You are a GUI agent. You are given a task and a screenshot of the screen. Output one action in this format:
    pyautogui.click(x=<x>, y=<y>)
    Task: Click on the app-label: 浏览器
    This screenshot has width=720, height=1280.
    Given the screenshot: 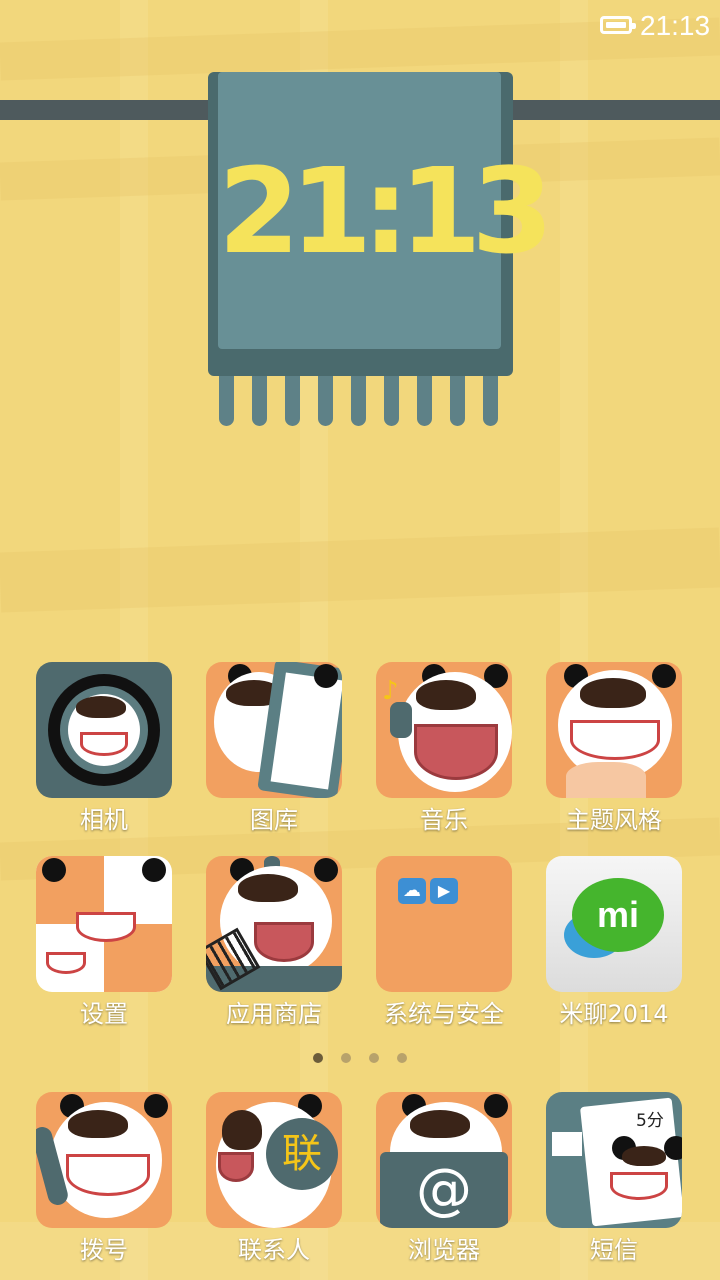 What is the action you would take?
    pyautogui.click(x=444, y=1250)
    